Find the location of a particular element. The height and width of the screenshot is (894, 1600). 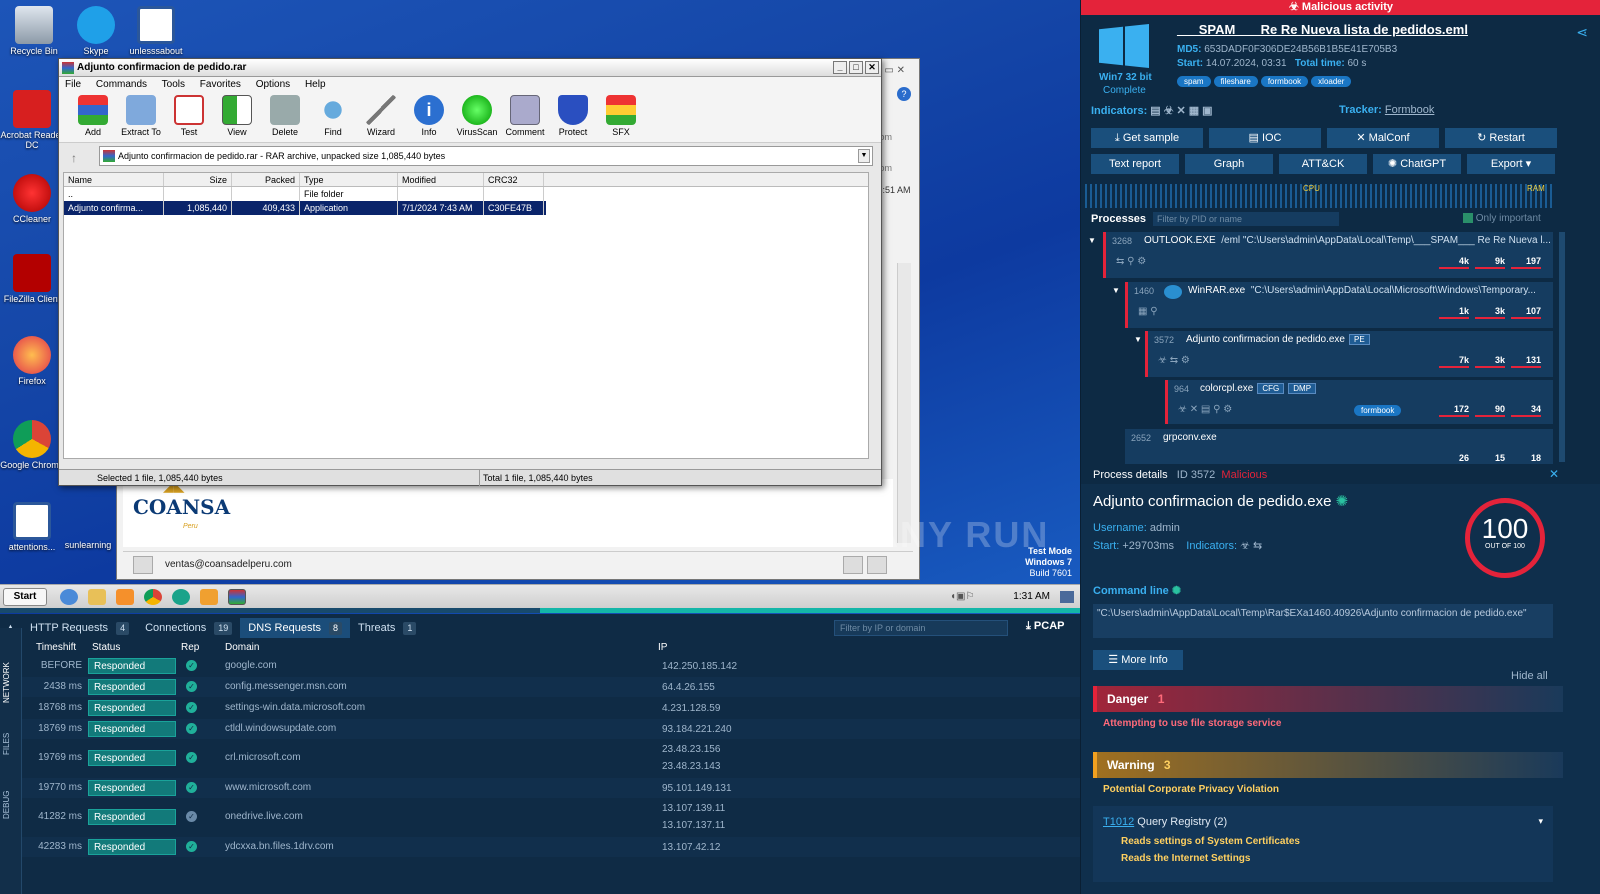

pcap-button: ⤓ PCAP is located at coordinates (1045, 626).